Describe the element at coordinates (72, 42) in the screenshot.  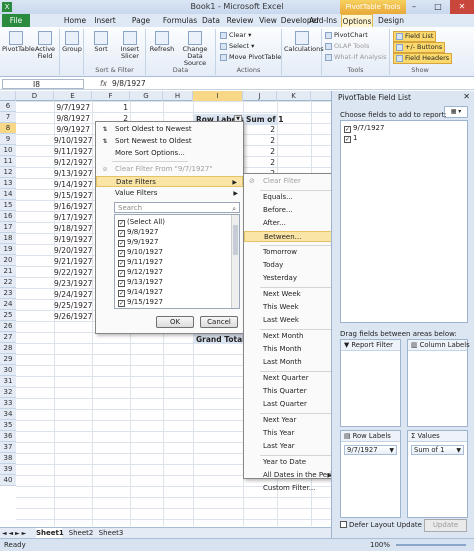
I see `group-button: Group` at that location.